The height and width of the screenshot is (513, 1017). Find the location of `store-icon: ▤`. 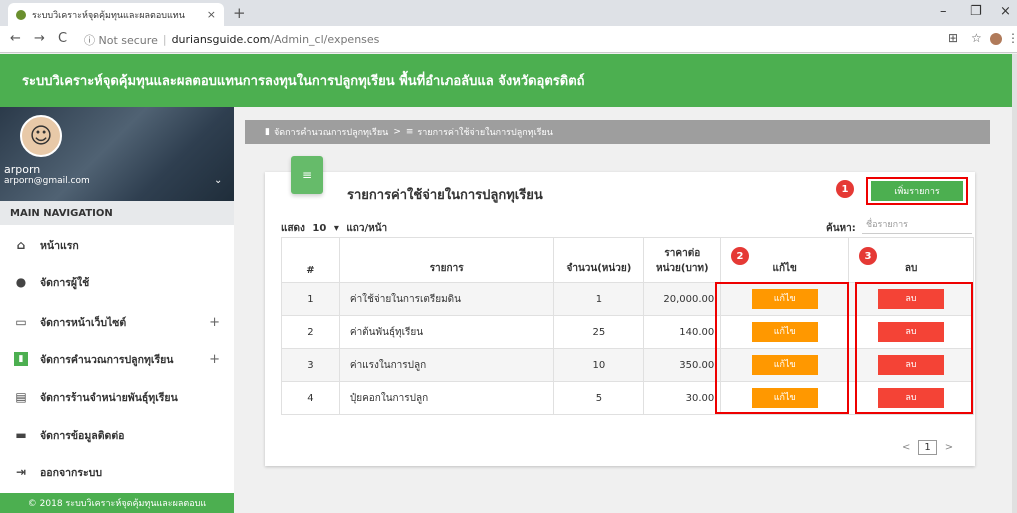

store-icon: ▤ is located at coordinates (21, 397).